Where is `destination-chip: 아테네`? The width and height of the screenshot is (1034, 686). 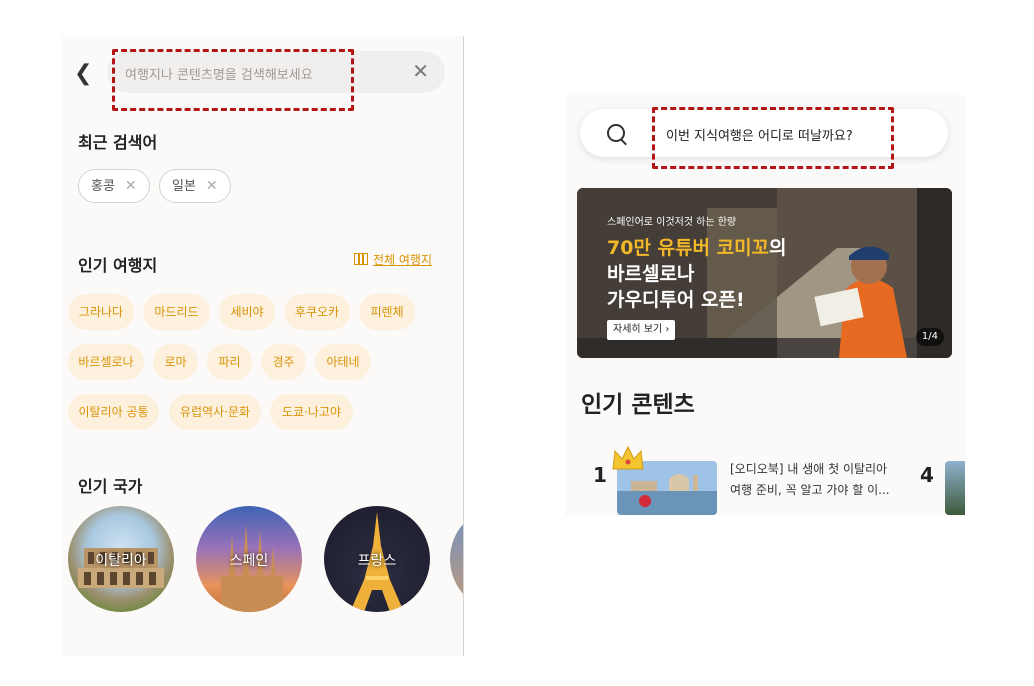 destination-chip: 아테네 is located at coordinates (343, 362).